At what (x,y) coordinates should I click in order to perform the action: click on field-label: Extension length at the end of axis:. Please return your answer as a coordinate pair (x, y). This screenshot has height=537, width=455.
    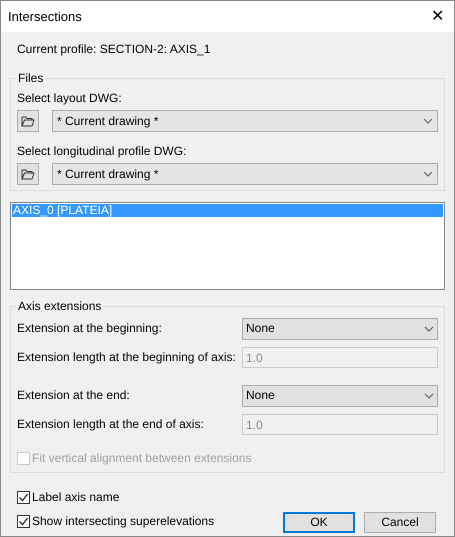
    Looking at the image, I should click on (110, 424).